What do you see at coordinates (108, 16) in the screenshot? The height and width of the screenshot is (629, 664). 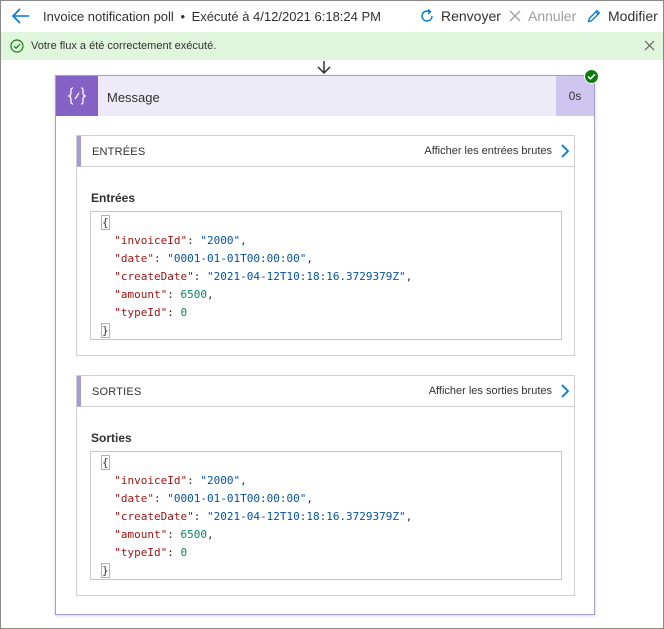 I see `flow-name: Invoice notification poll` at bounding box center [108, 16].